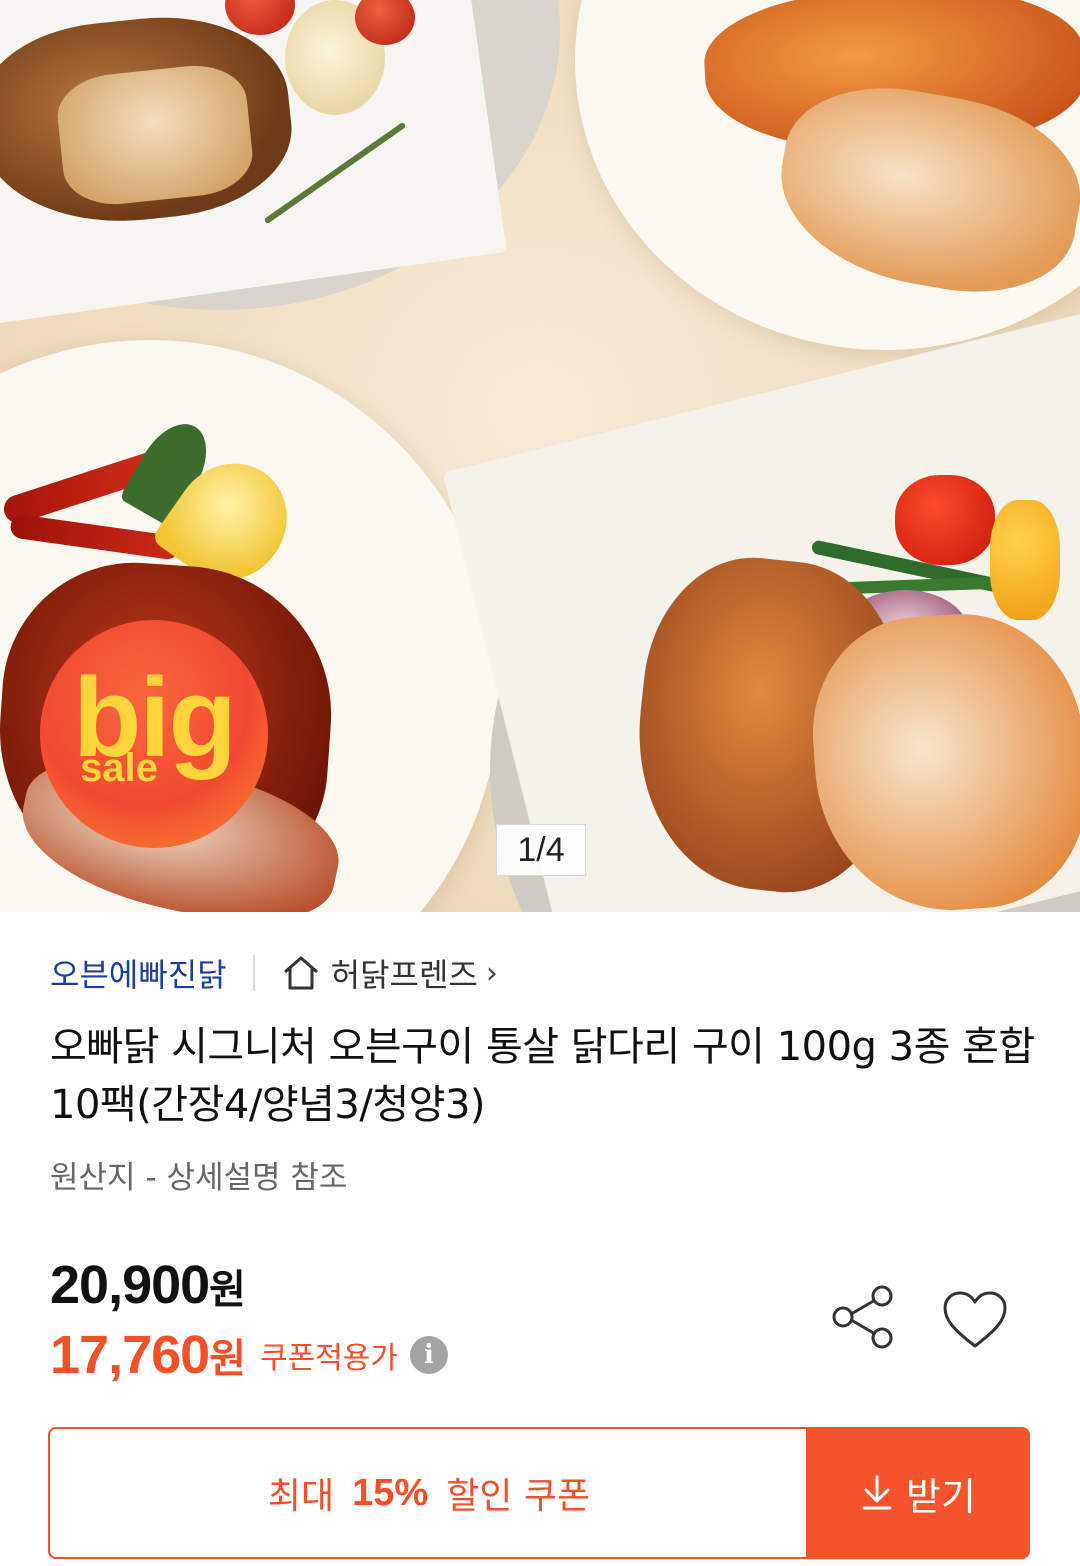 The width and height of the screenshot is (1080, 1566). What do you see at coordinates (428, 1355) in the screenshot?
I see `info-icon: i` at bounding box center [428, 1355].